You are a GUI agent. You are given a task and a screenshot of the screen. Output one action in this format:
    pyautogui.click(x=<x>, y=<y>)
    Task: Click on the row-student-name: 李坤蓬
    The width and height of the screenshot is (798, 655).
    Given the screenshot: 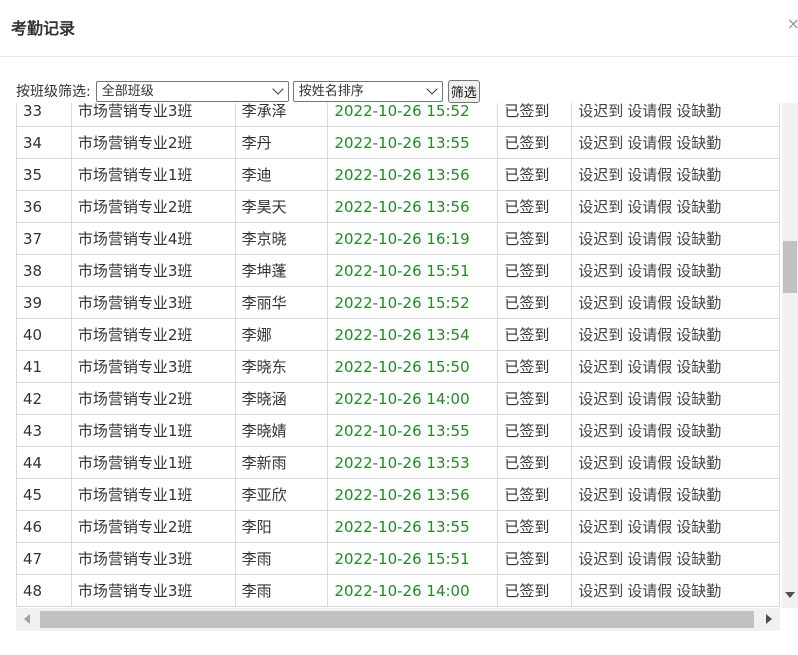 What is the action you would take?
    pyautogui.click(x=281, y=270)
    